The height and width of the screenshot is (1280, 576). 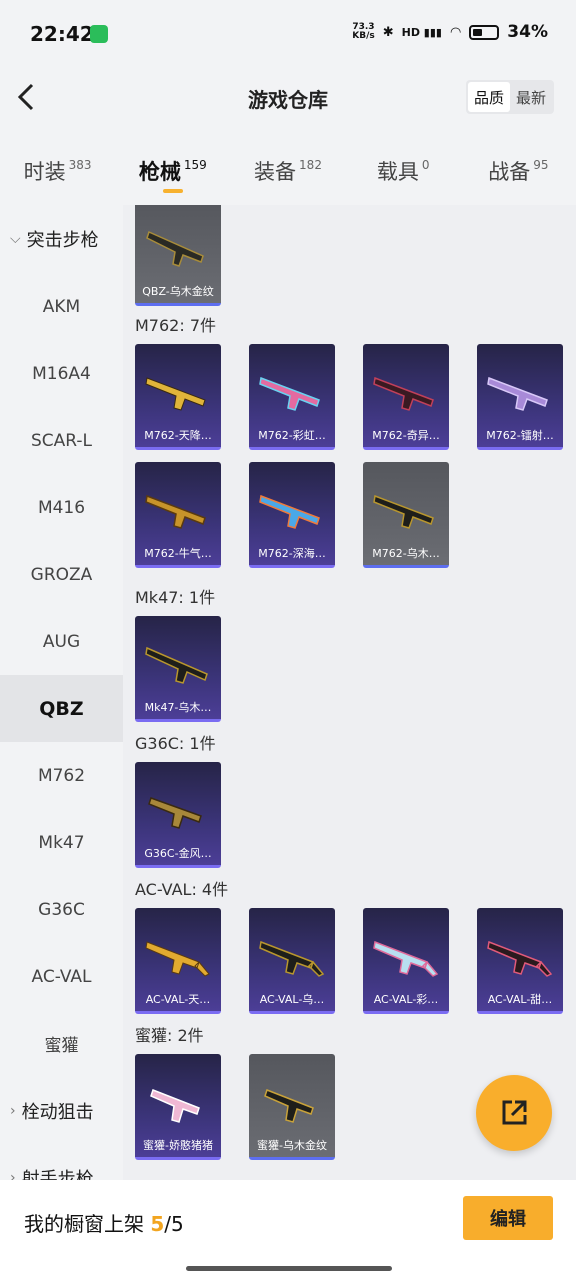 I want to click on item-card: QBZ-乌木金纹, so click(x=178, y=255).